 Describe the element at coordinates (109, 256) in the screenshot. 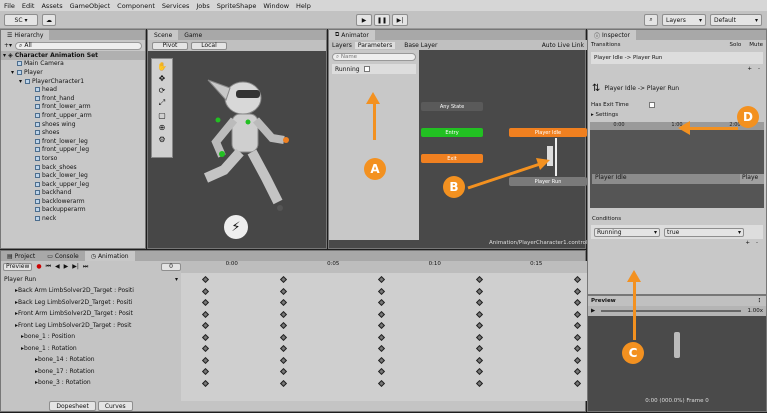

I see `tab-animation: ◷ Animation` at that location.